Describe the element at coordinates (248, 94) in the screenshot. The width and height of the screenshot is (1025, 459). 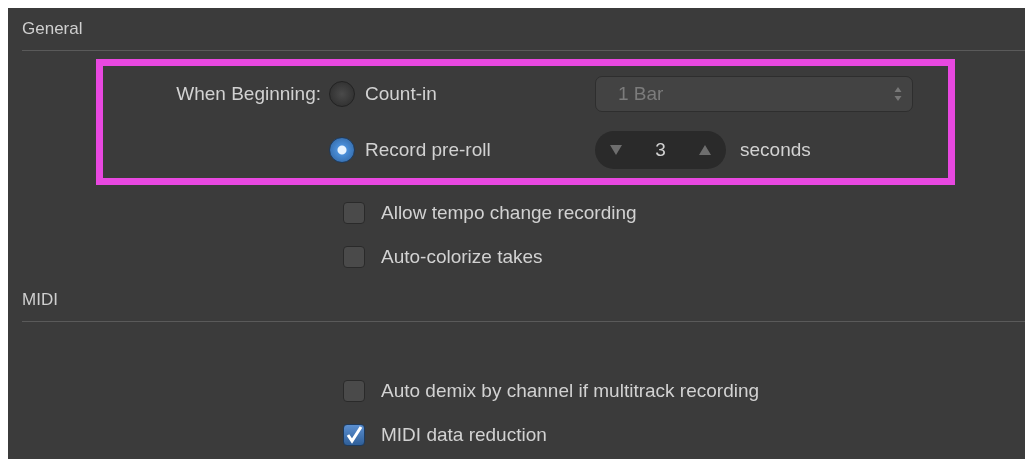
I see `field-label: When Beginning:` at that location.